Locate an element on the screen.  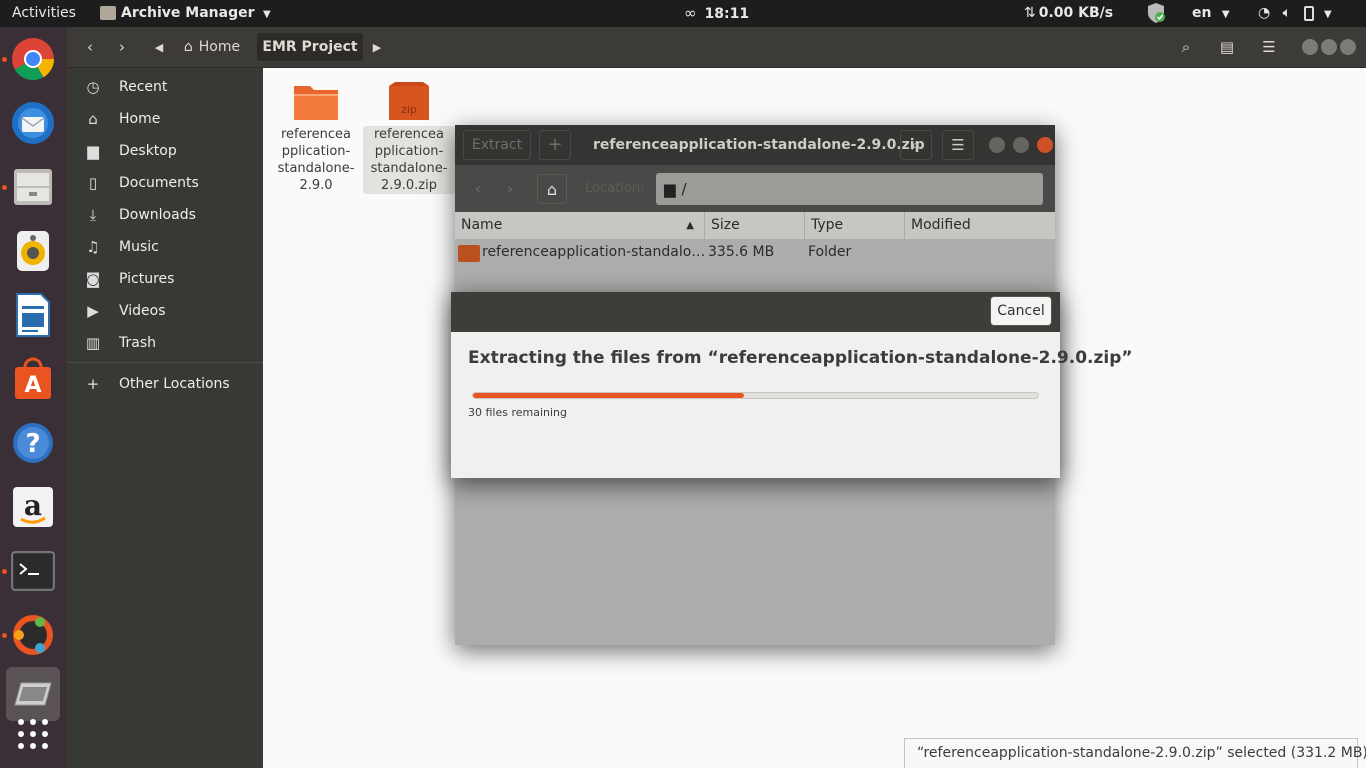
column-modified: Modified is located at coordinates (980, 225).